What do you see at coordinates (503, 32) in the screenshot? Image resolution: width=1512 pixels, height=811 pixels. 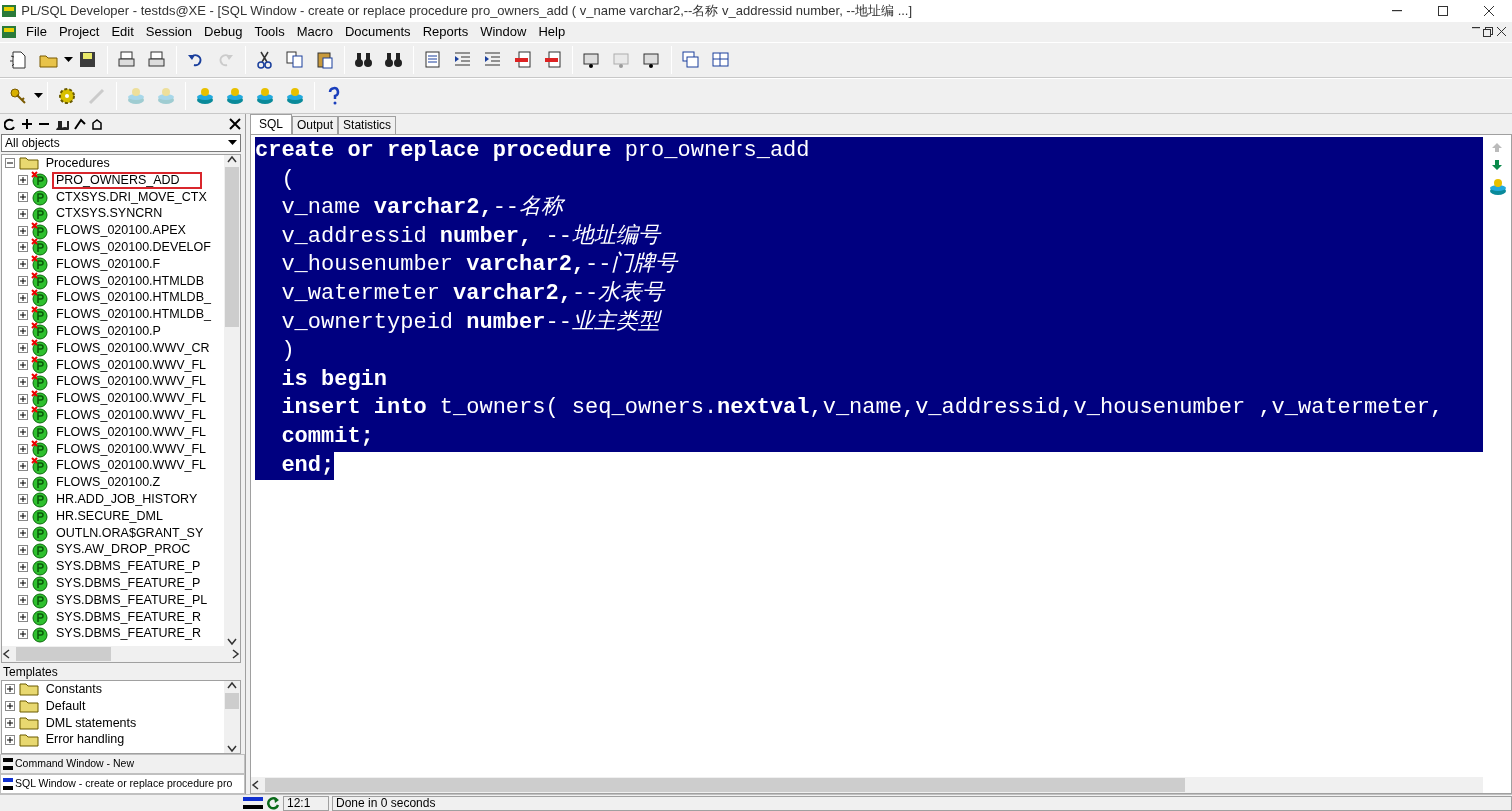 I see `menu-item: Window` at bounding box center [503, 32].